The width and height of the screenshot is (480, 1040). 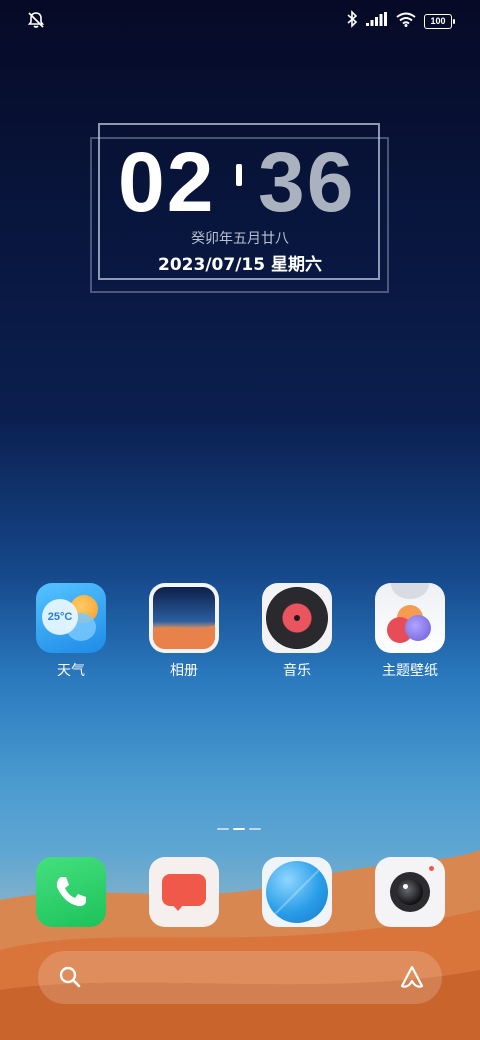 What do you see at coordinates (240, 20) in the screenshot?
I see `status-bar: 100` at bounding box center [240, 20].